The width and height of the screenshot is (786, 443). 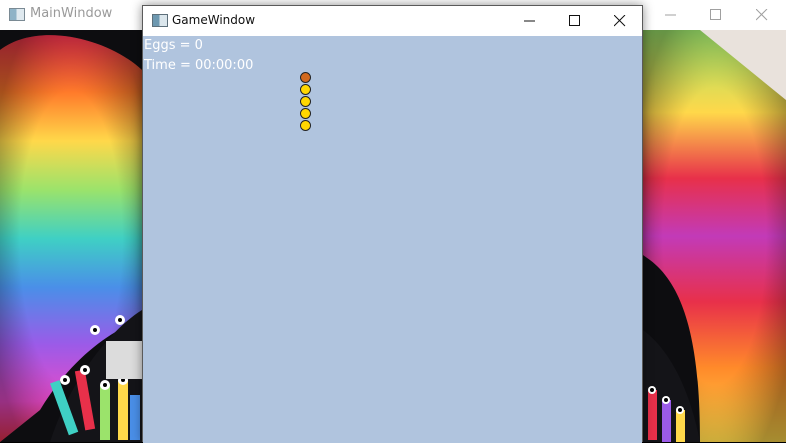 What do you see at coordinates (392, 21) in the screenshot?
I see `game-titlebar: GameWindow` at bounding box center [392, 21].